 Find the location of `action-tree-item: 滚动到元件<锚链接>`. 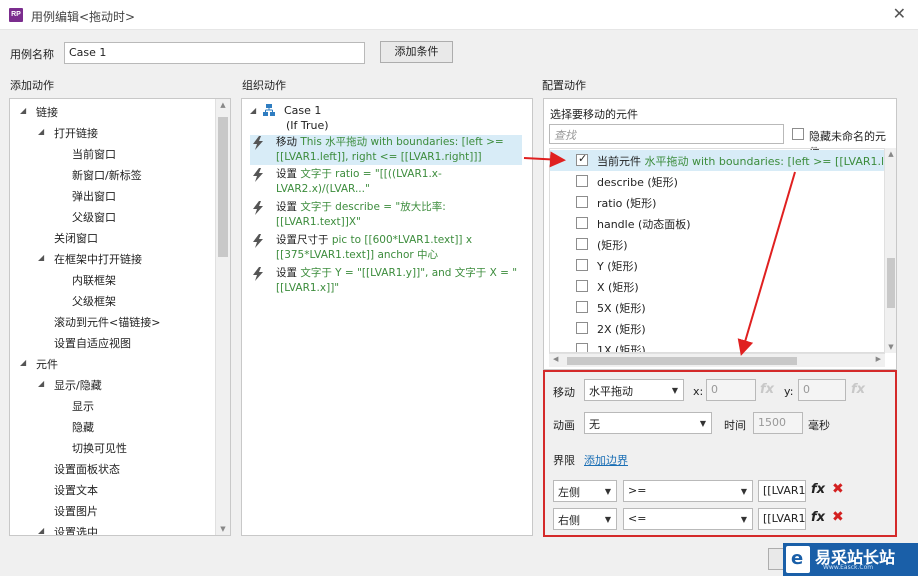

action-tree-item: 滚动到元件<锚链接> is located at coordinates (107, 322).